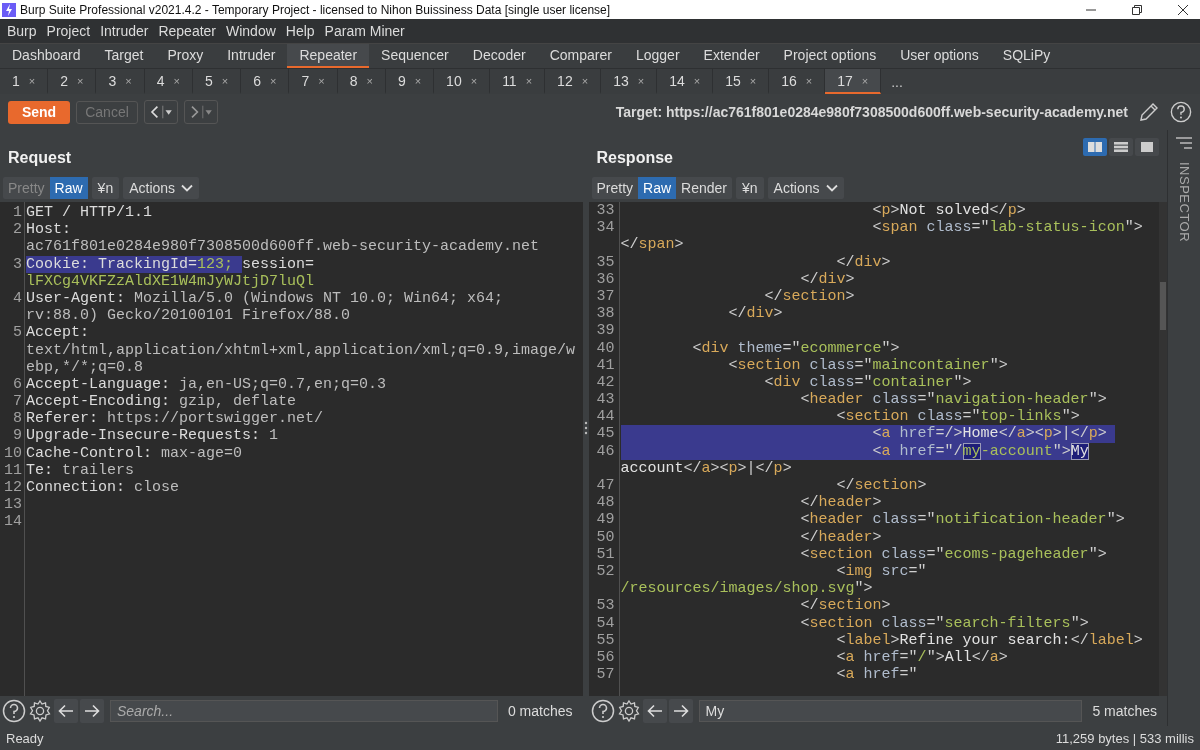 This screenshot has height=750, width=1200. I want to click on request-tab: 4 ×, so click(168, 81).